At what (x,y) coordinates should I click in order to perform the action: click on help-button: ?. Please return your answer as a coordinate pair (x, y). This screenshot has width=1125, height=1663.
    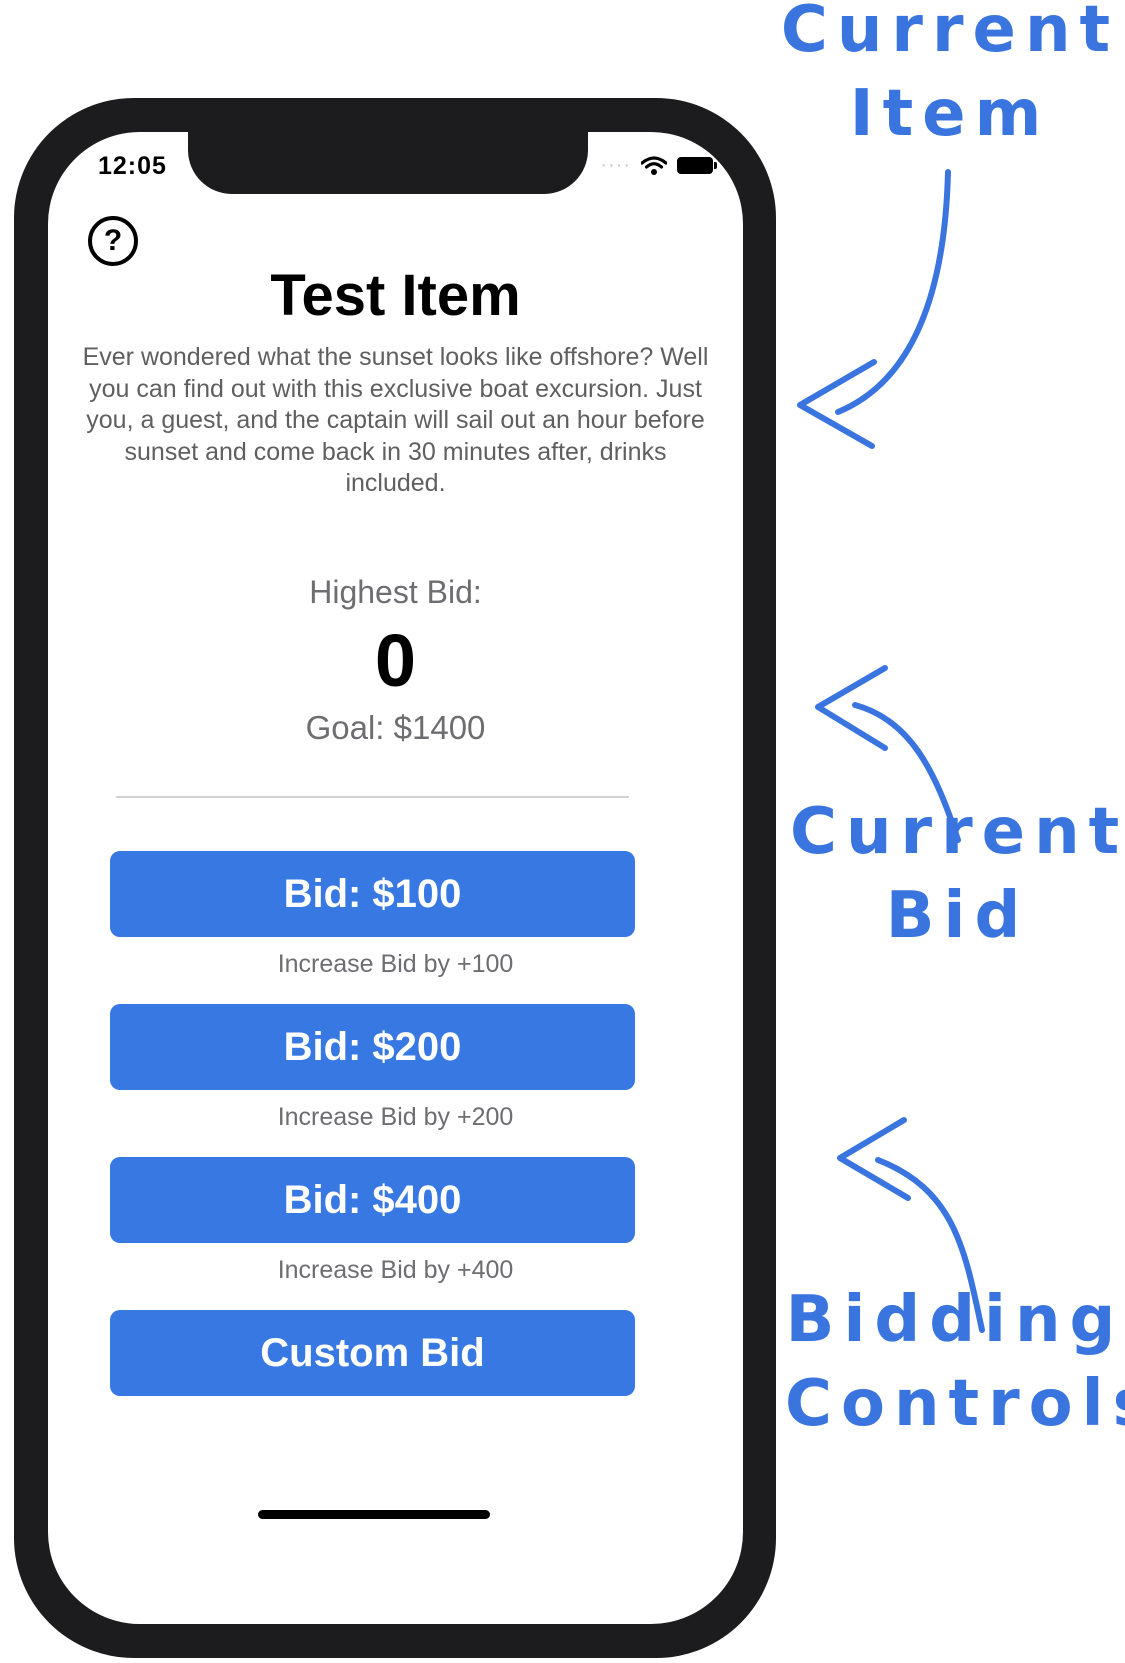
    Looking at the image, I should click on (113, 241).